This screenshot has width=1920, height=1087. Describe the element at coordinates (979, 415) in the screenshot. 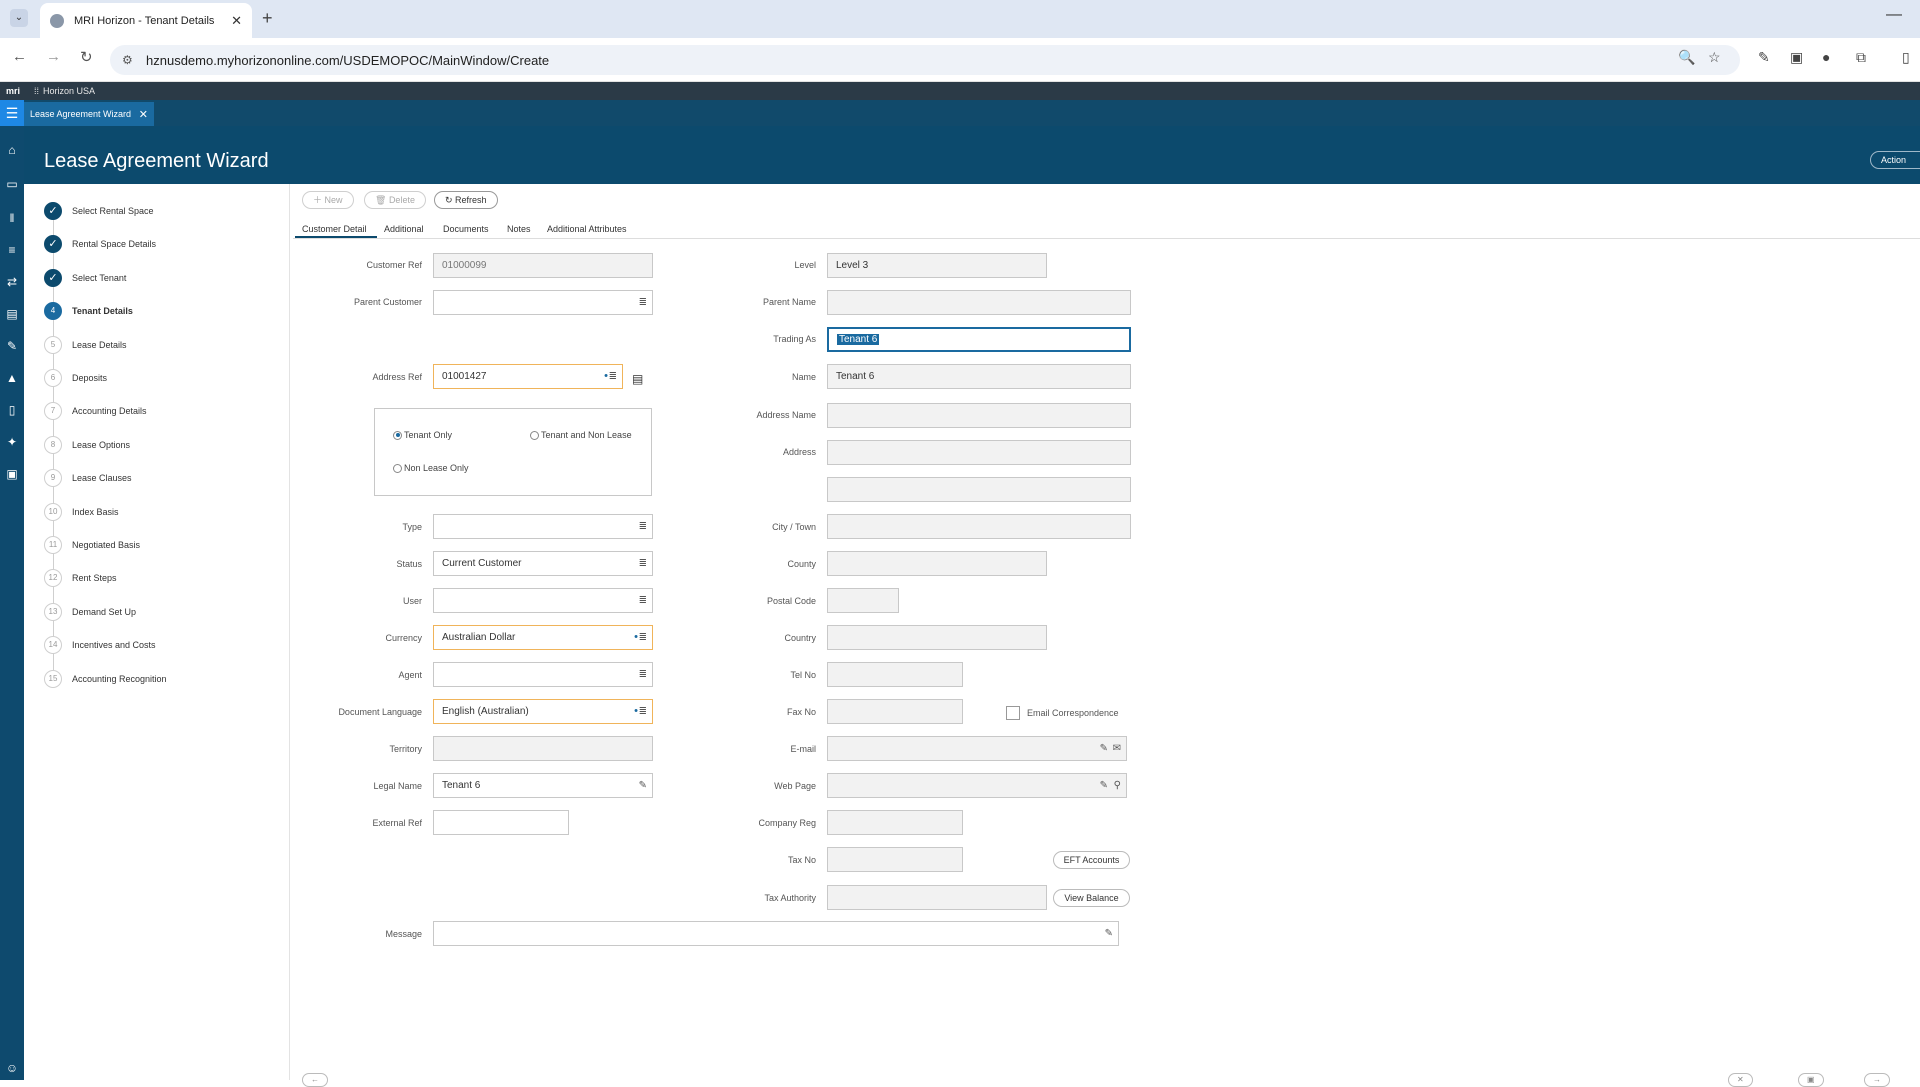

I see `address-name-field` at that location.